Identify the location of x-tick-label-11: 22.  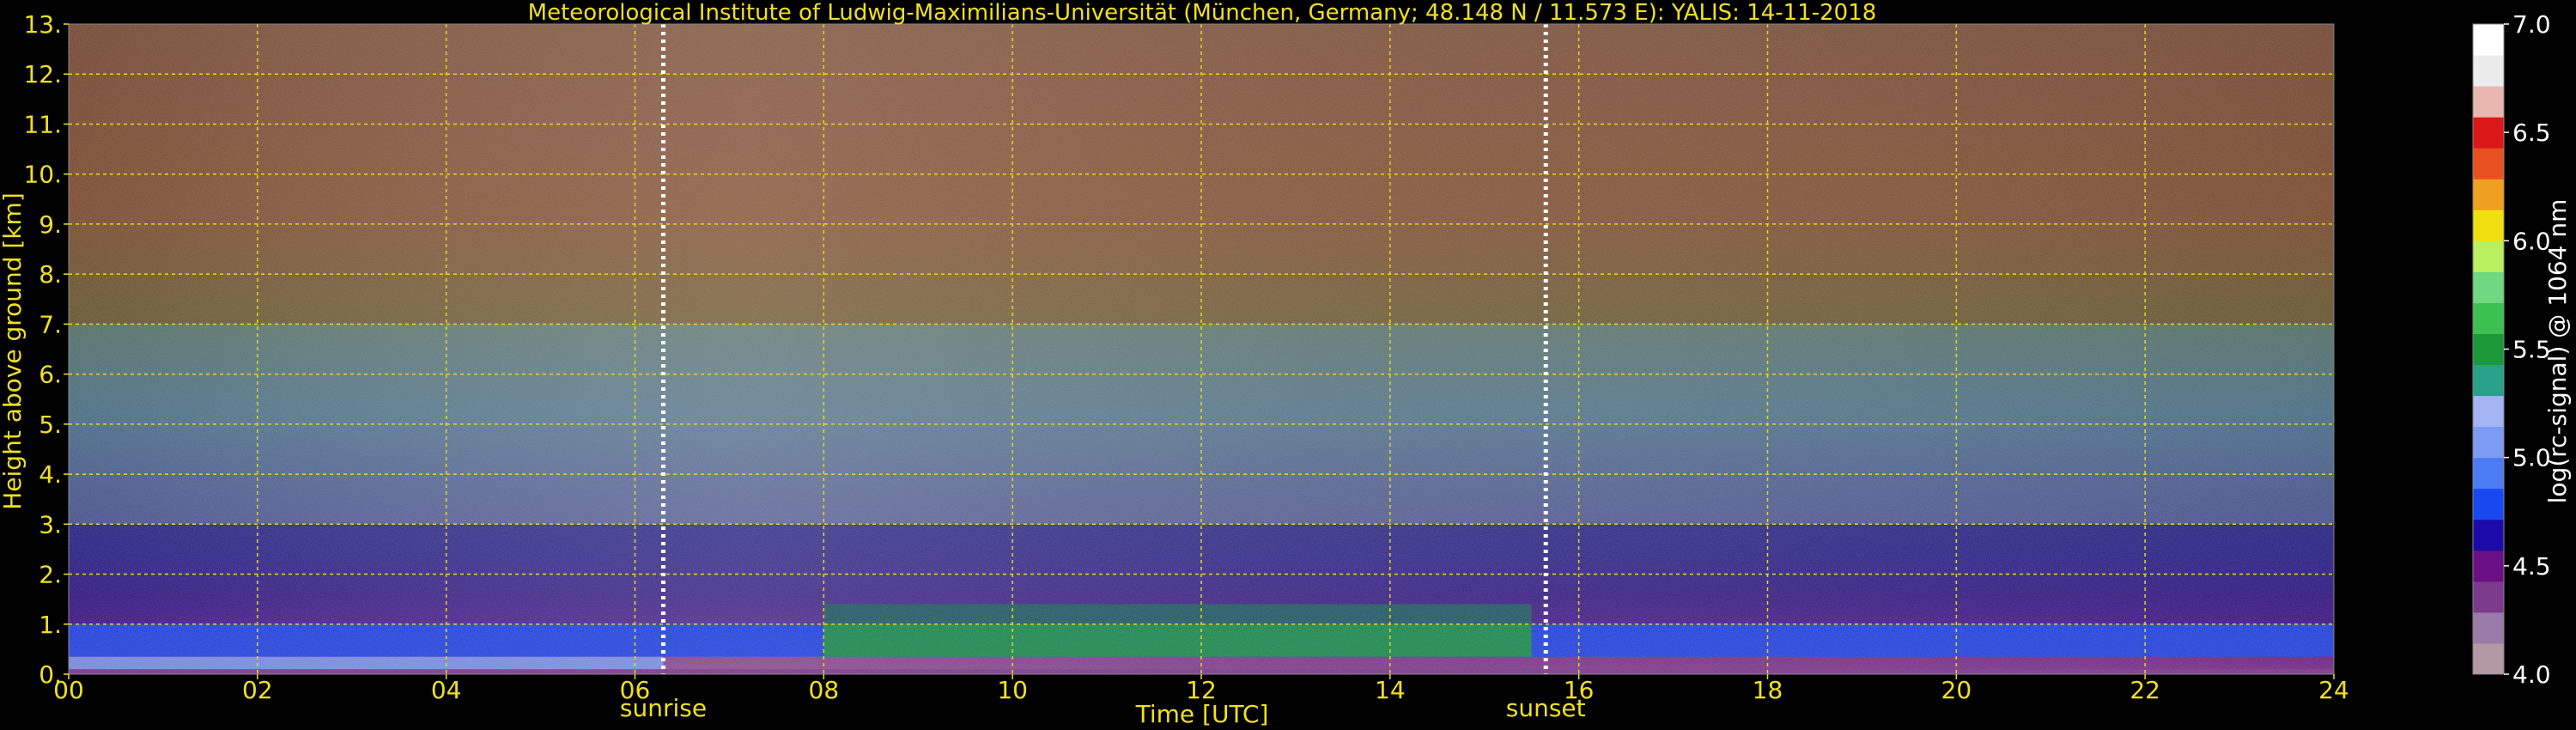
(2144, 690).